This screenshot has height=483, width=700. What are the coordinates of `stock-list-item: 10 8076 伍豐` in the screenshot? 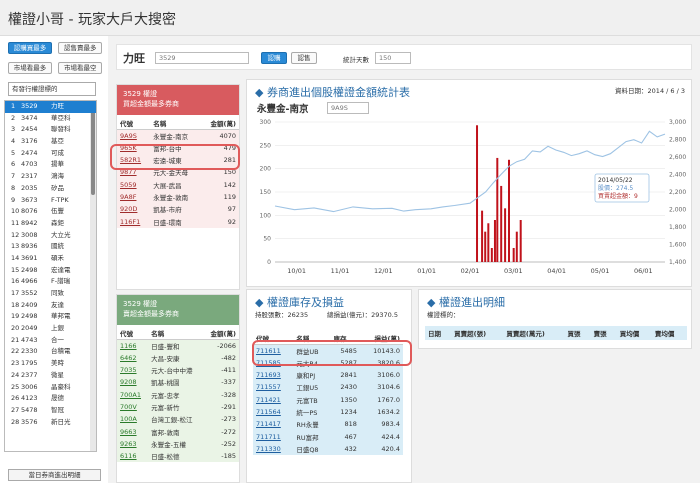 It's located at (50, 212).